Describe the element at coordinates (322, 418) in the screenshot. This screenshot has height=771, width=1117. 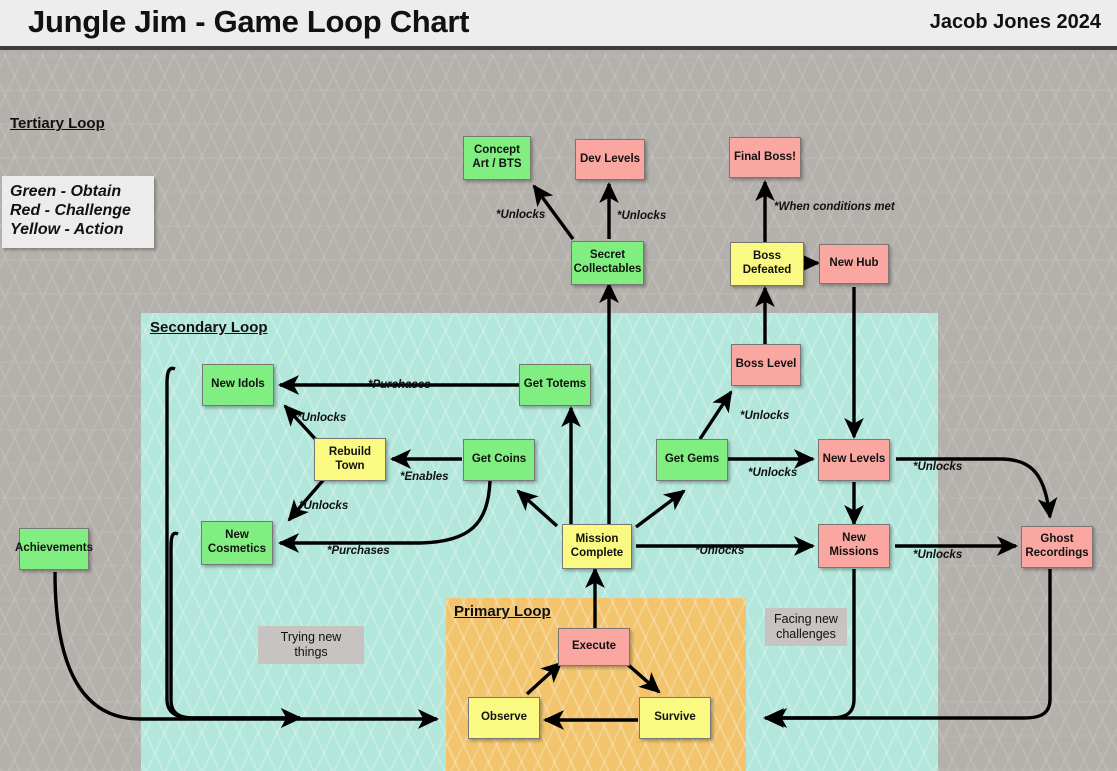
I see `edge-label-unlocks-idols: *Unlocks` at that location.